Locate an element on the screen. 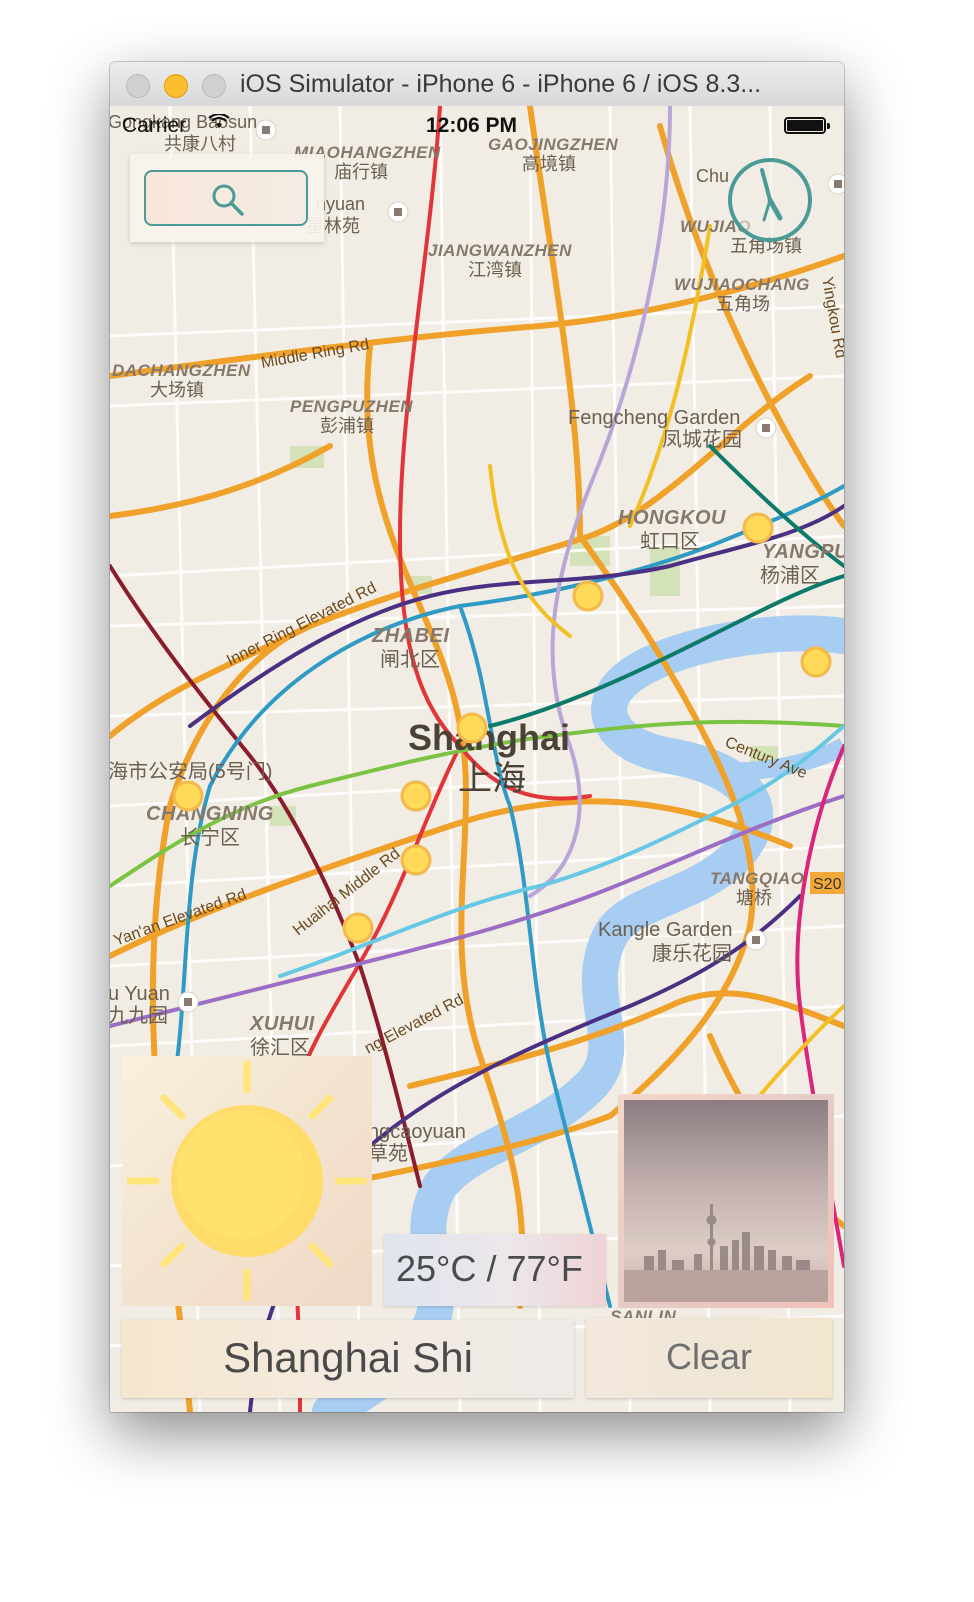 Image resolution: width=974 pixels, height=1602 pixels. map-label-kangle-cn: 康乐花园 is located at coordinates (692, 953).